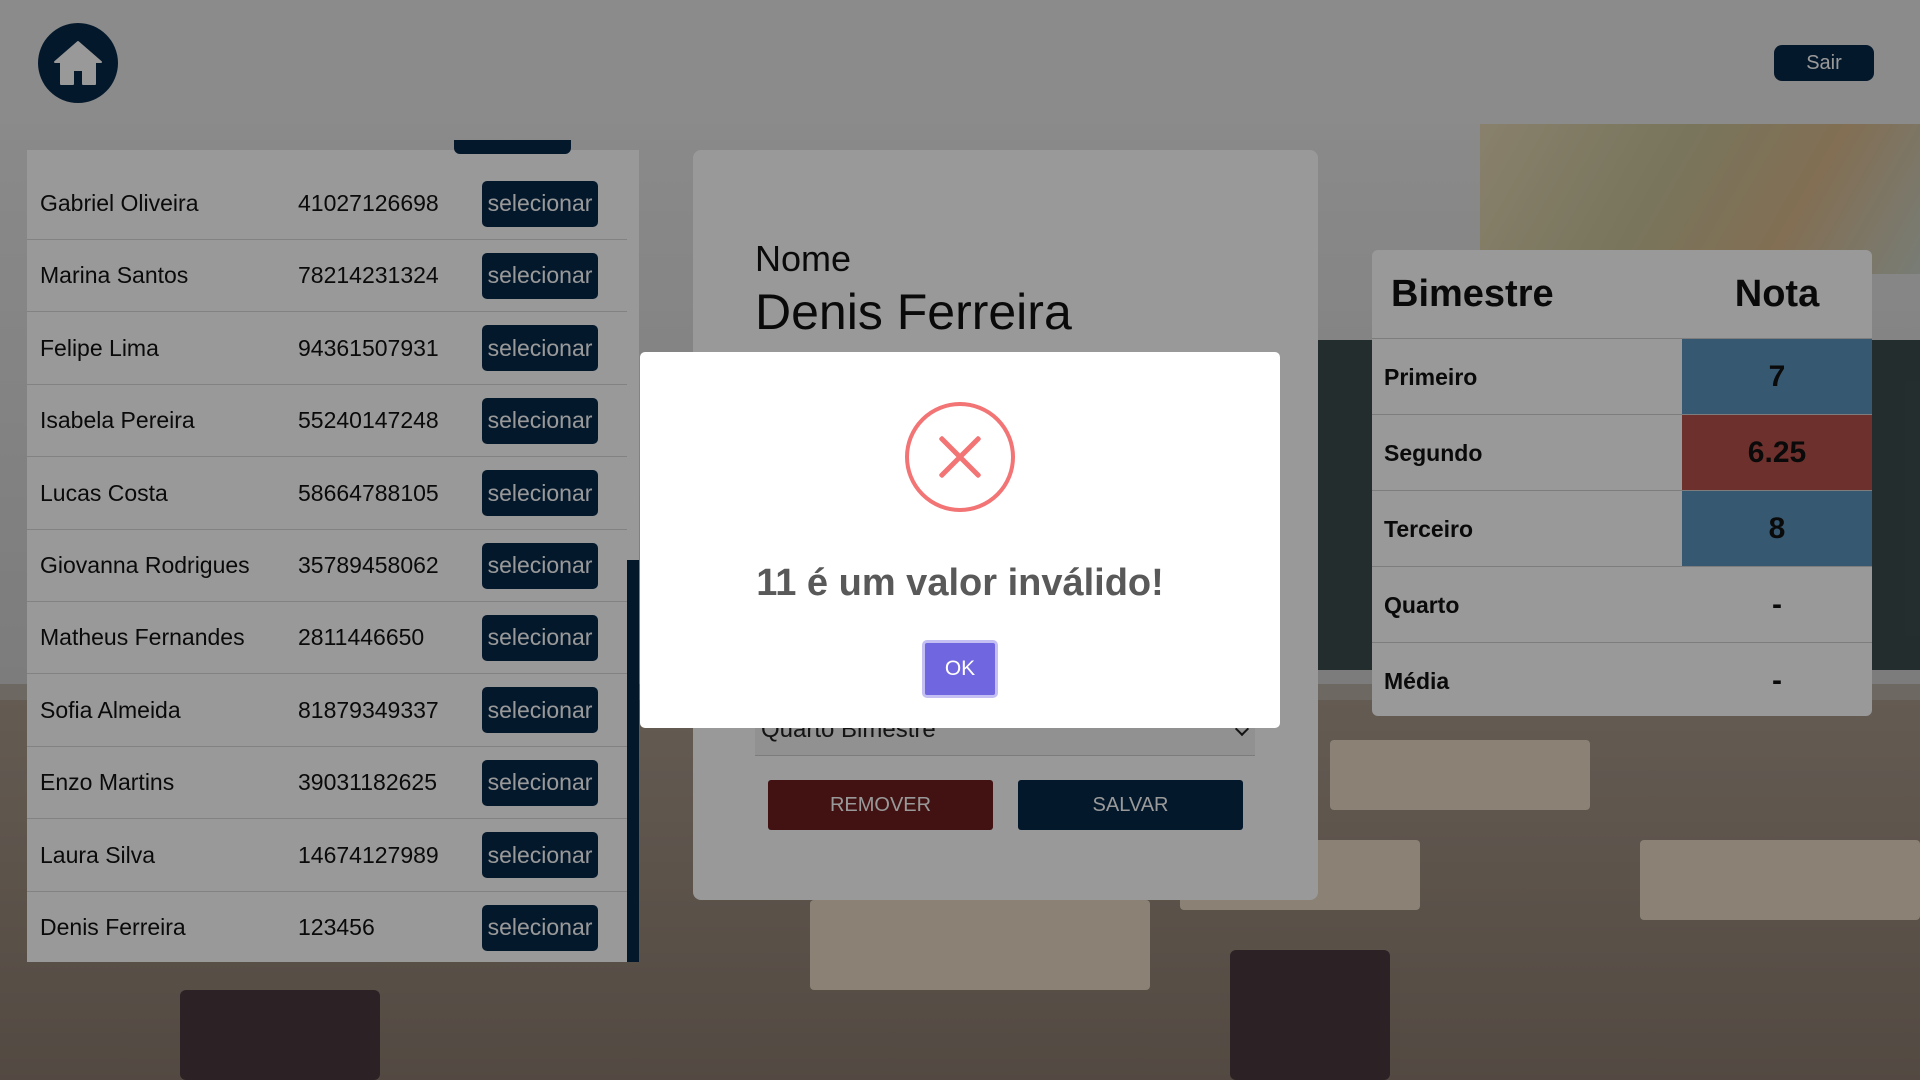  What do you see at coordinates (960, 669) in the screenshot?
I see `ok-button: OK` at bounding box center [960, 669].